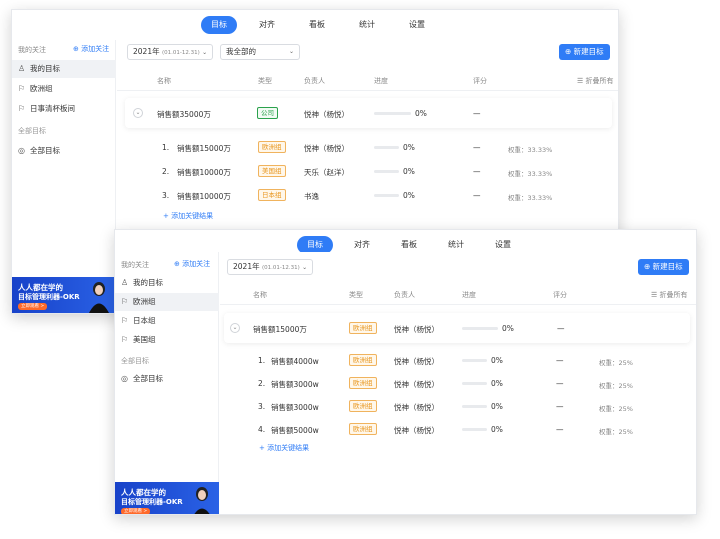 The image size is (720, 539). What do you see at coordinates (262, 383) in the screenshot?
I see `kr-index: 2.` at bounding box center [262, 383].